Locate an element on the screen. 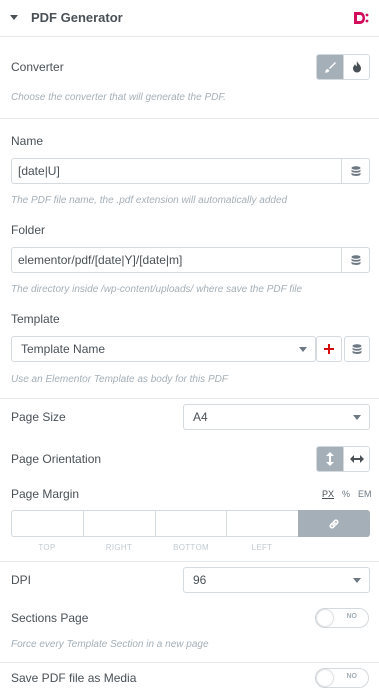 The height and width of the screenshot is (699, 379). horizontal-arrows-icon is located at coordinates (356, 459).